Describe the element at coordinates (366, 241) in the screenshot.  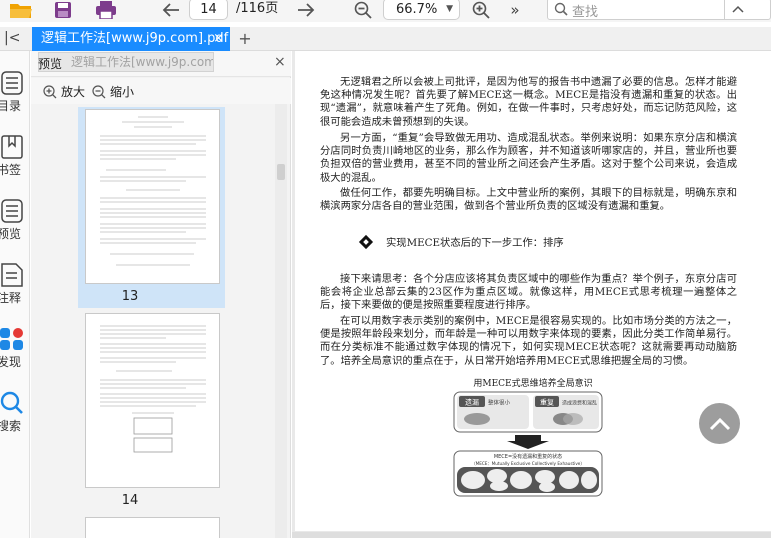
I see `diamond-bullet-icon` at that location.